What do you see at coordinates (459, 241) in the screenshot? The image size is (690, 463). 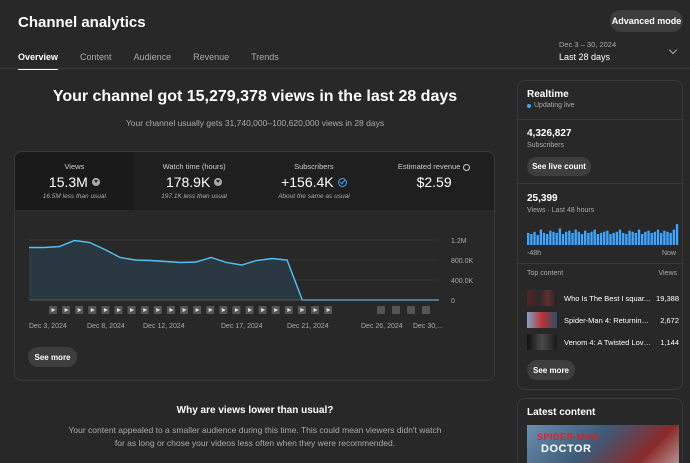 I see `y-tick-label: 1.2M` at bounding box center [459, 241].